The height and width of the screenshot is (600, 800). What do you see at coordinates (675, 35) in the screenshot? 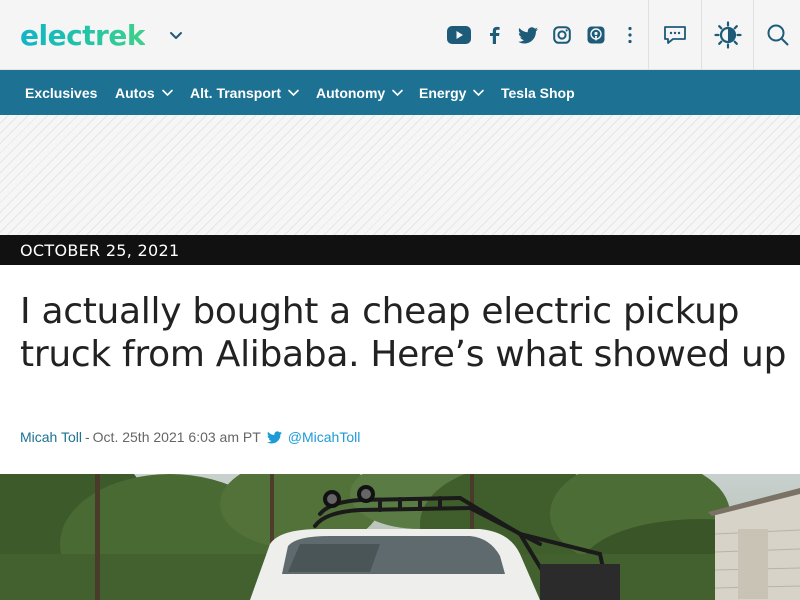
I see `comments-icon` at bounding box center [675, 35].